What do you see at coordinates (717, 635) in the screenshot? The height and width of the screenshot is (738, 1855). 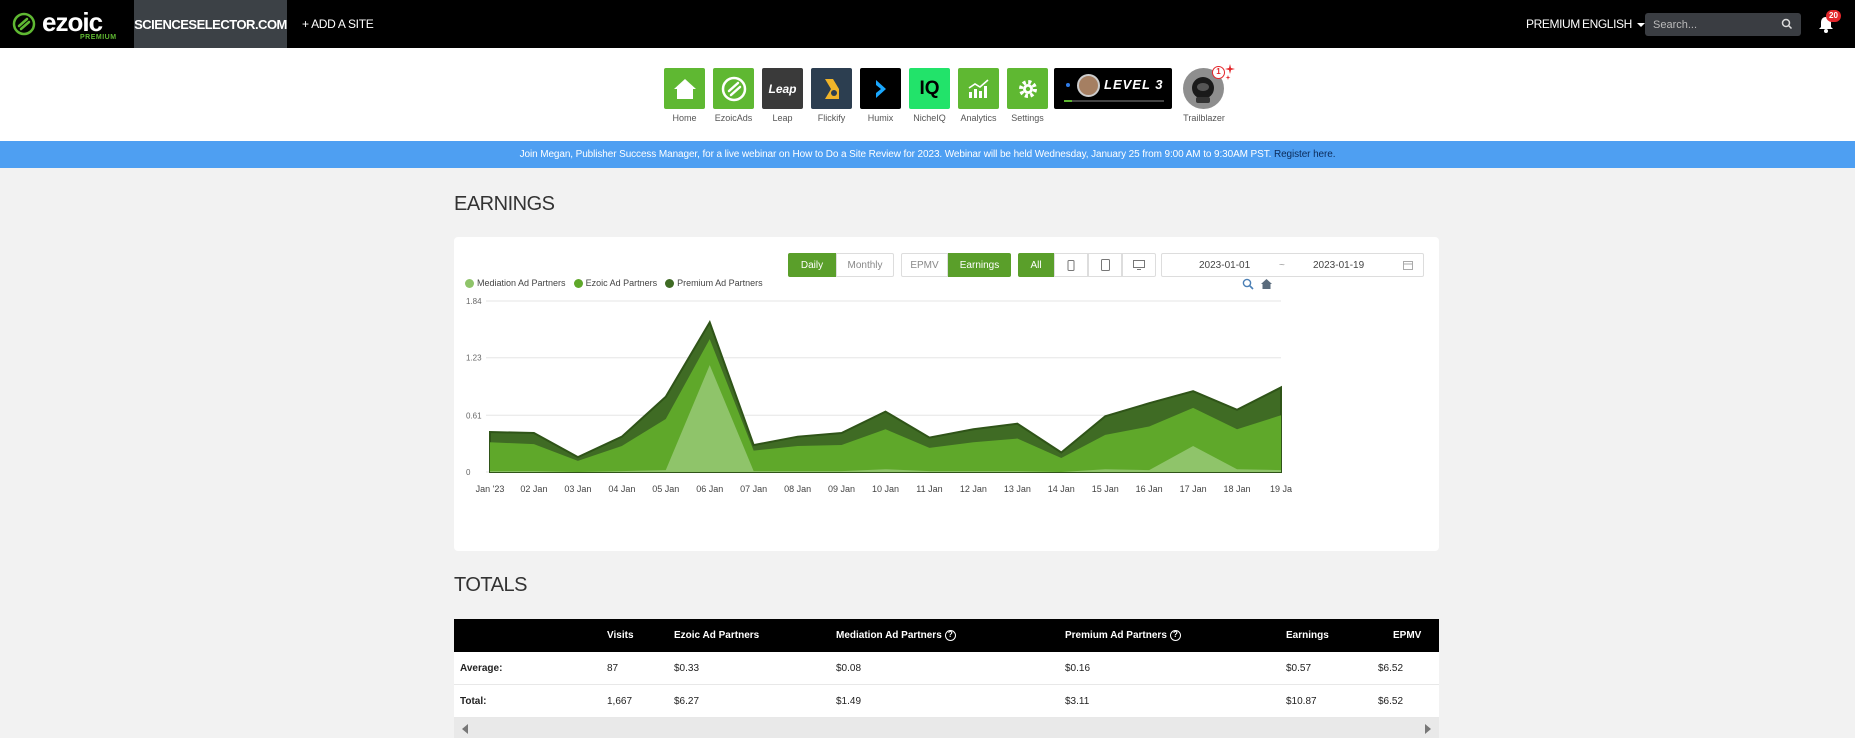 I see `column-header: Ezoic Ad Partners` at bounding box center [717, 635].